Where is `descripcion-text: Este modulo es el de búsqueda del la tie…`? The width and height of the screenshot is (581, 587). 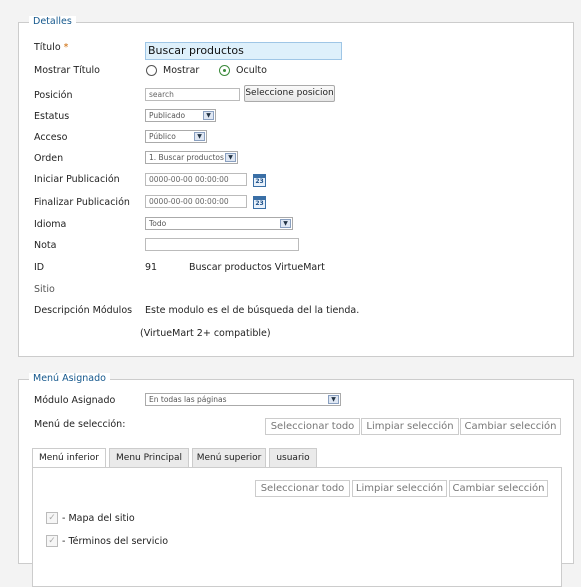 descripcion-text: Este modulo es el de búsqueda del la tie… is located at coordinates (252, 310).